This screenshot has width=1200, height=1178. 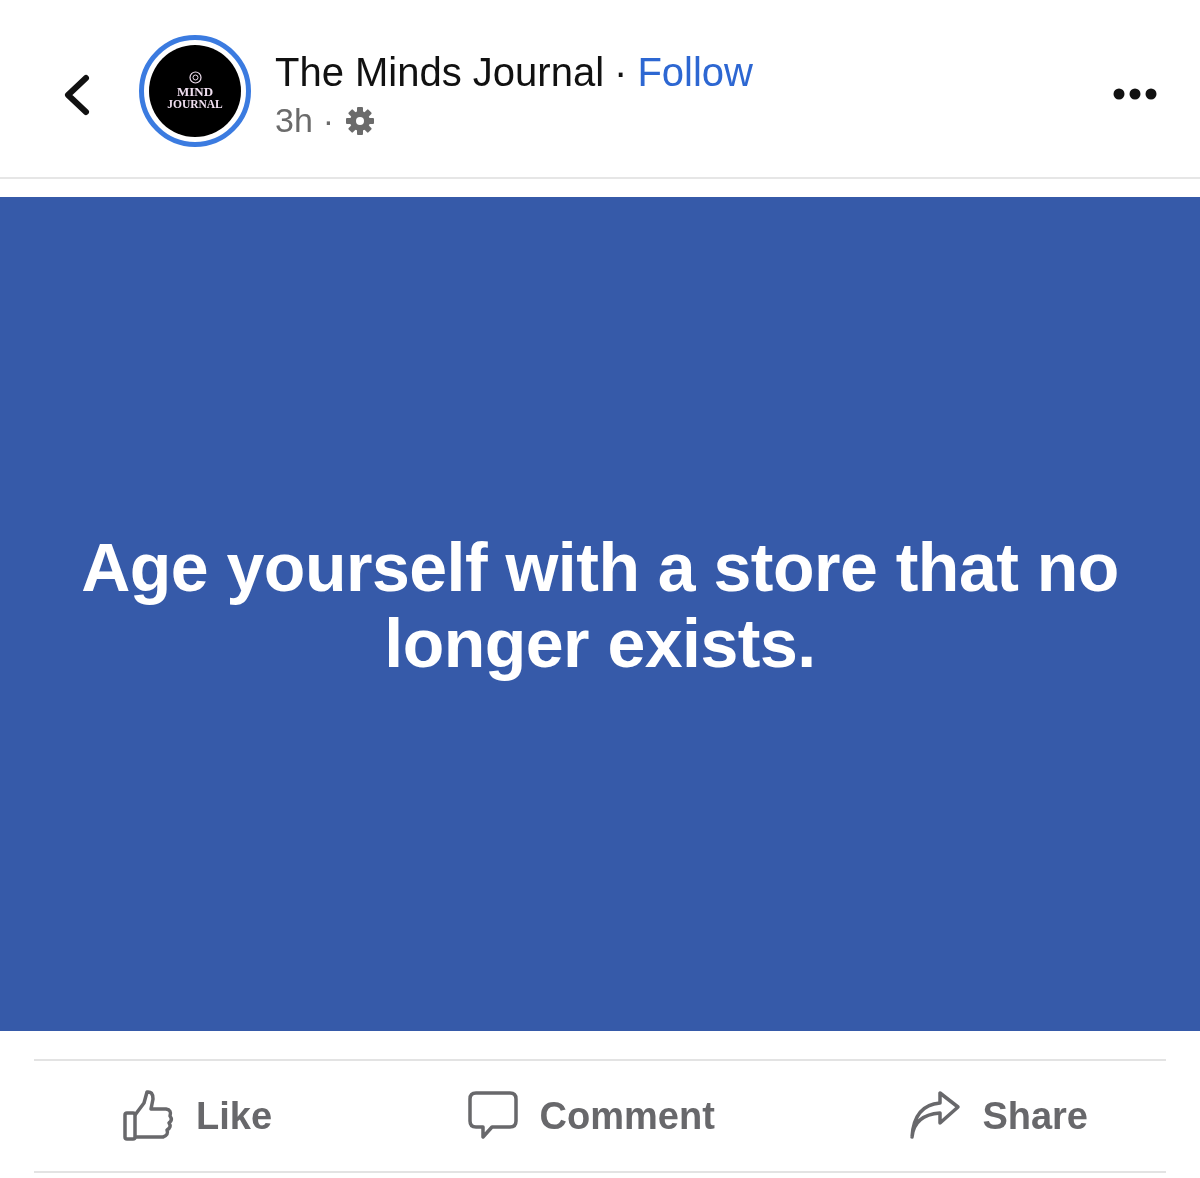 What do you see at coordinates (149, 1116) in the screenshot?
I see `thumbs-up-icon` at bounding box center [149, 1116].